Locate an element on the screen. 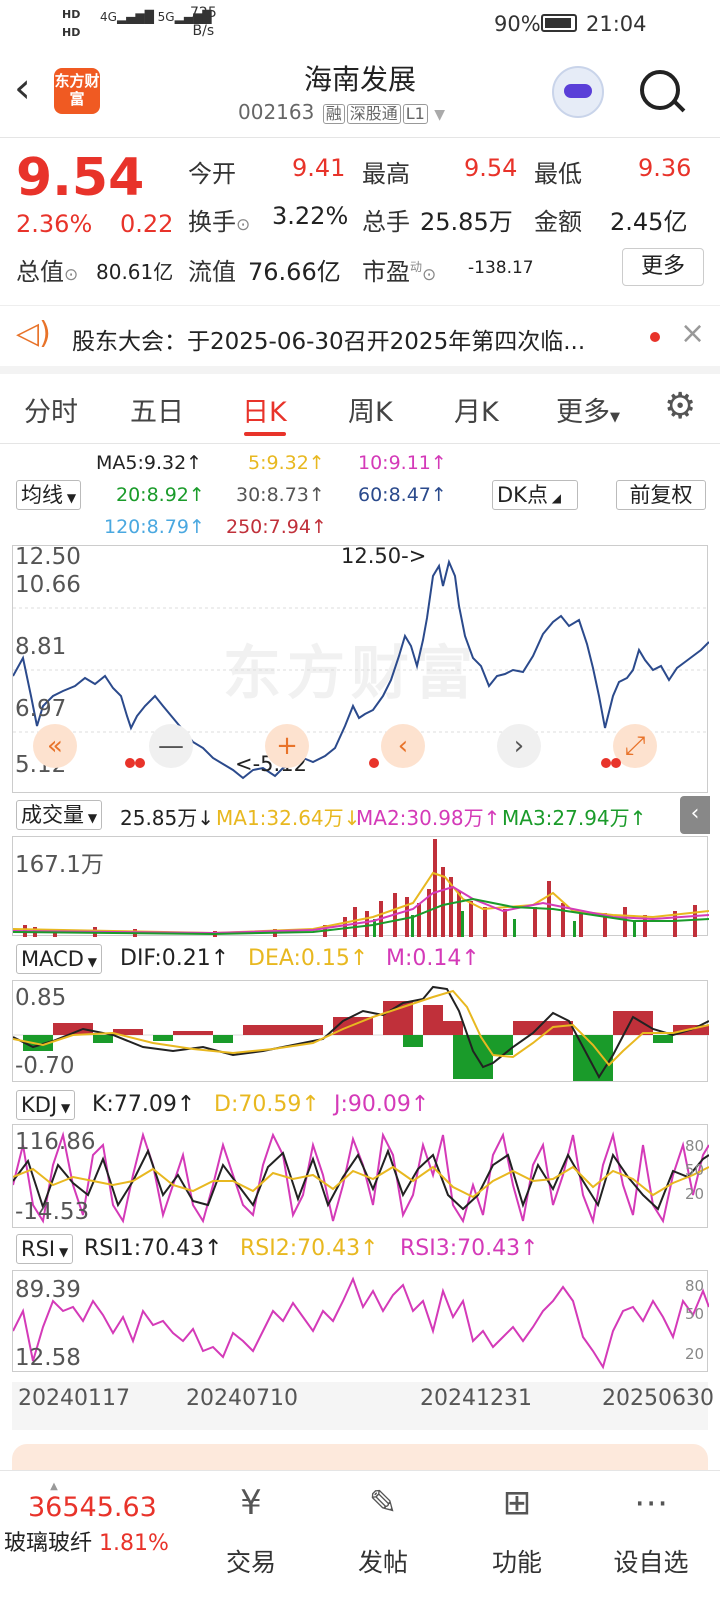  rsi-level-20: 20 is located at coordinates (695, 1354).